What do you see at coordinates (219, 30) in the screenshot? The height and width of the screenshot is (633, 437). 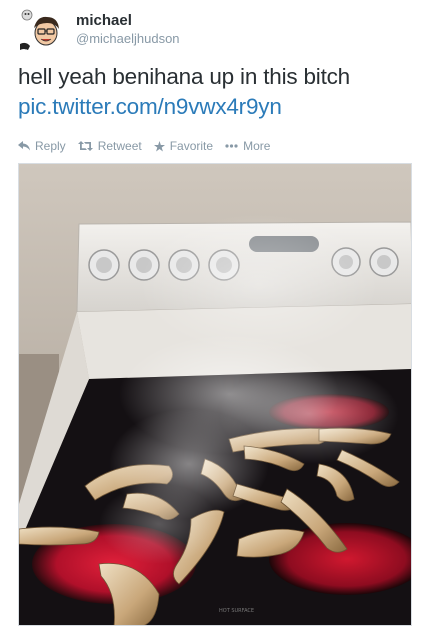 I see `tweet-header: ✦ michael @michaeljhudson` at bounding box center [219, 30].